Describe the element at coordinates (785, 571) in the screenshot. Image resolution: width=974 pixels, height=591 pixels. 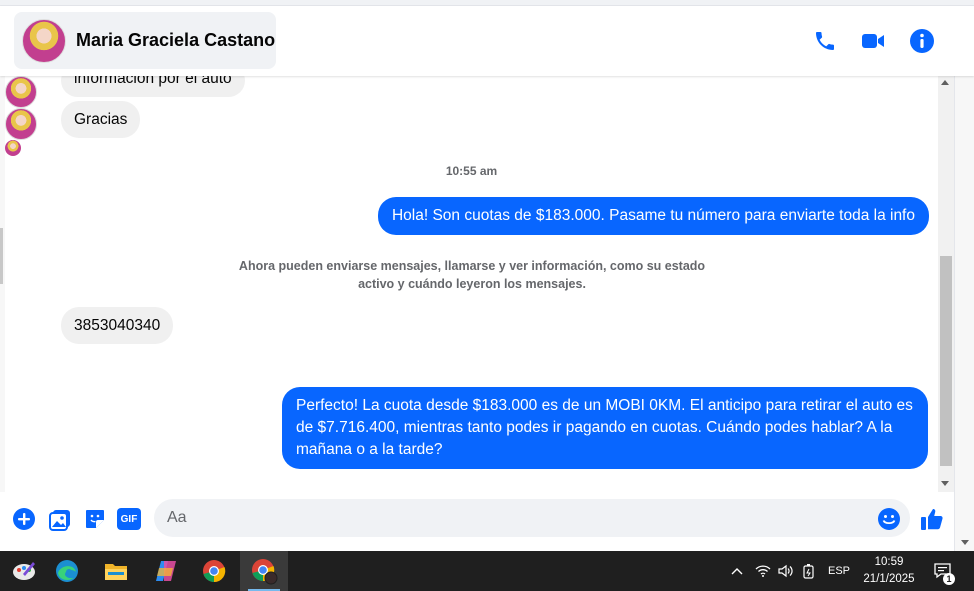
I see `volume-icon` at that location.